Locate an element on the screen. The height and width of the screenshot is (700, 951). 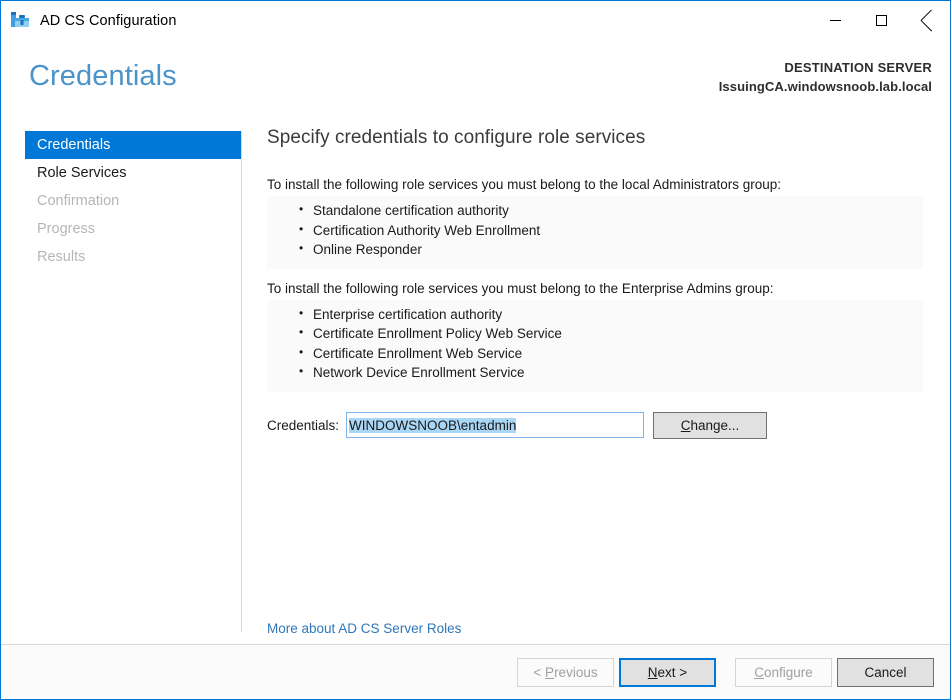
sidebar-item-confirmation: Confirmation is located at coordinates (133, 201).